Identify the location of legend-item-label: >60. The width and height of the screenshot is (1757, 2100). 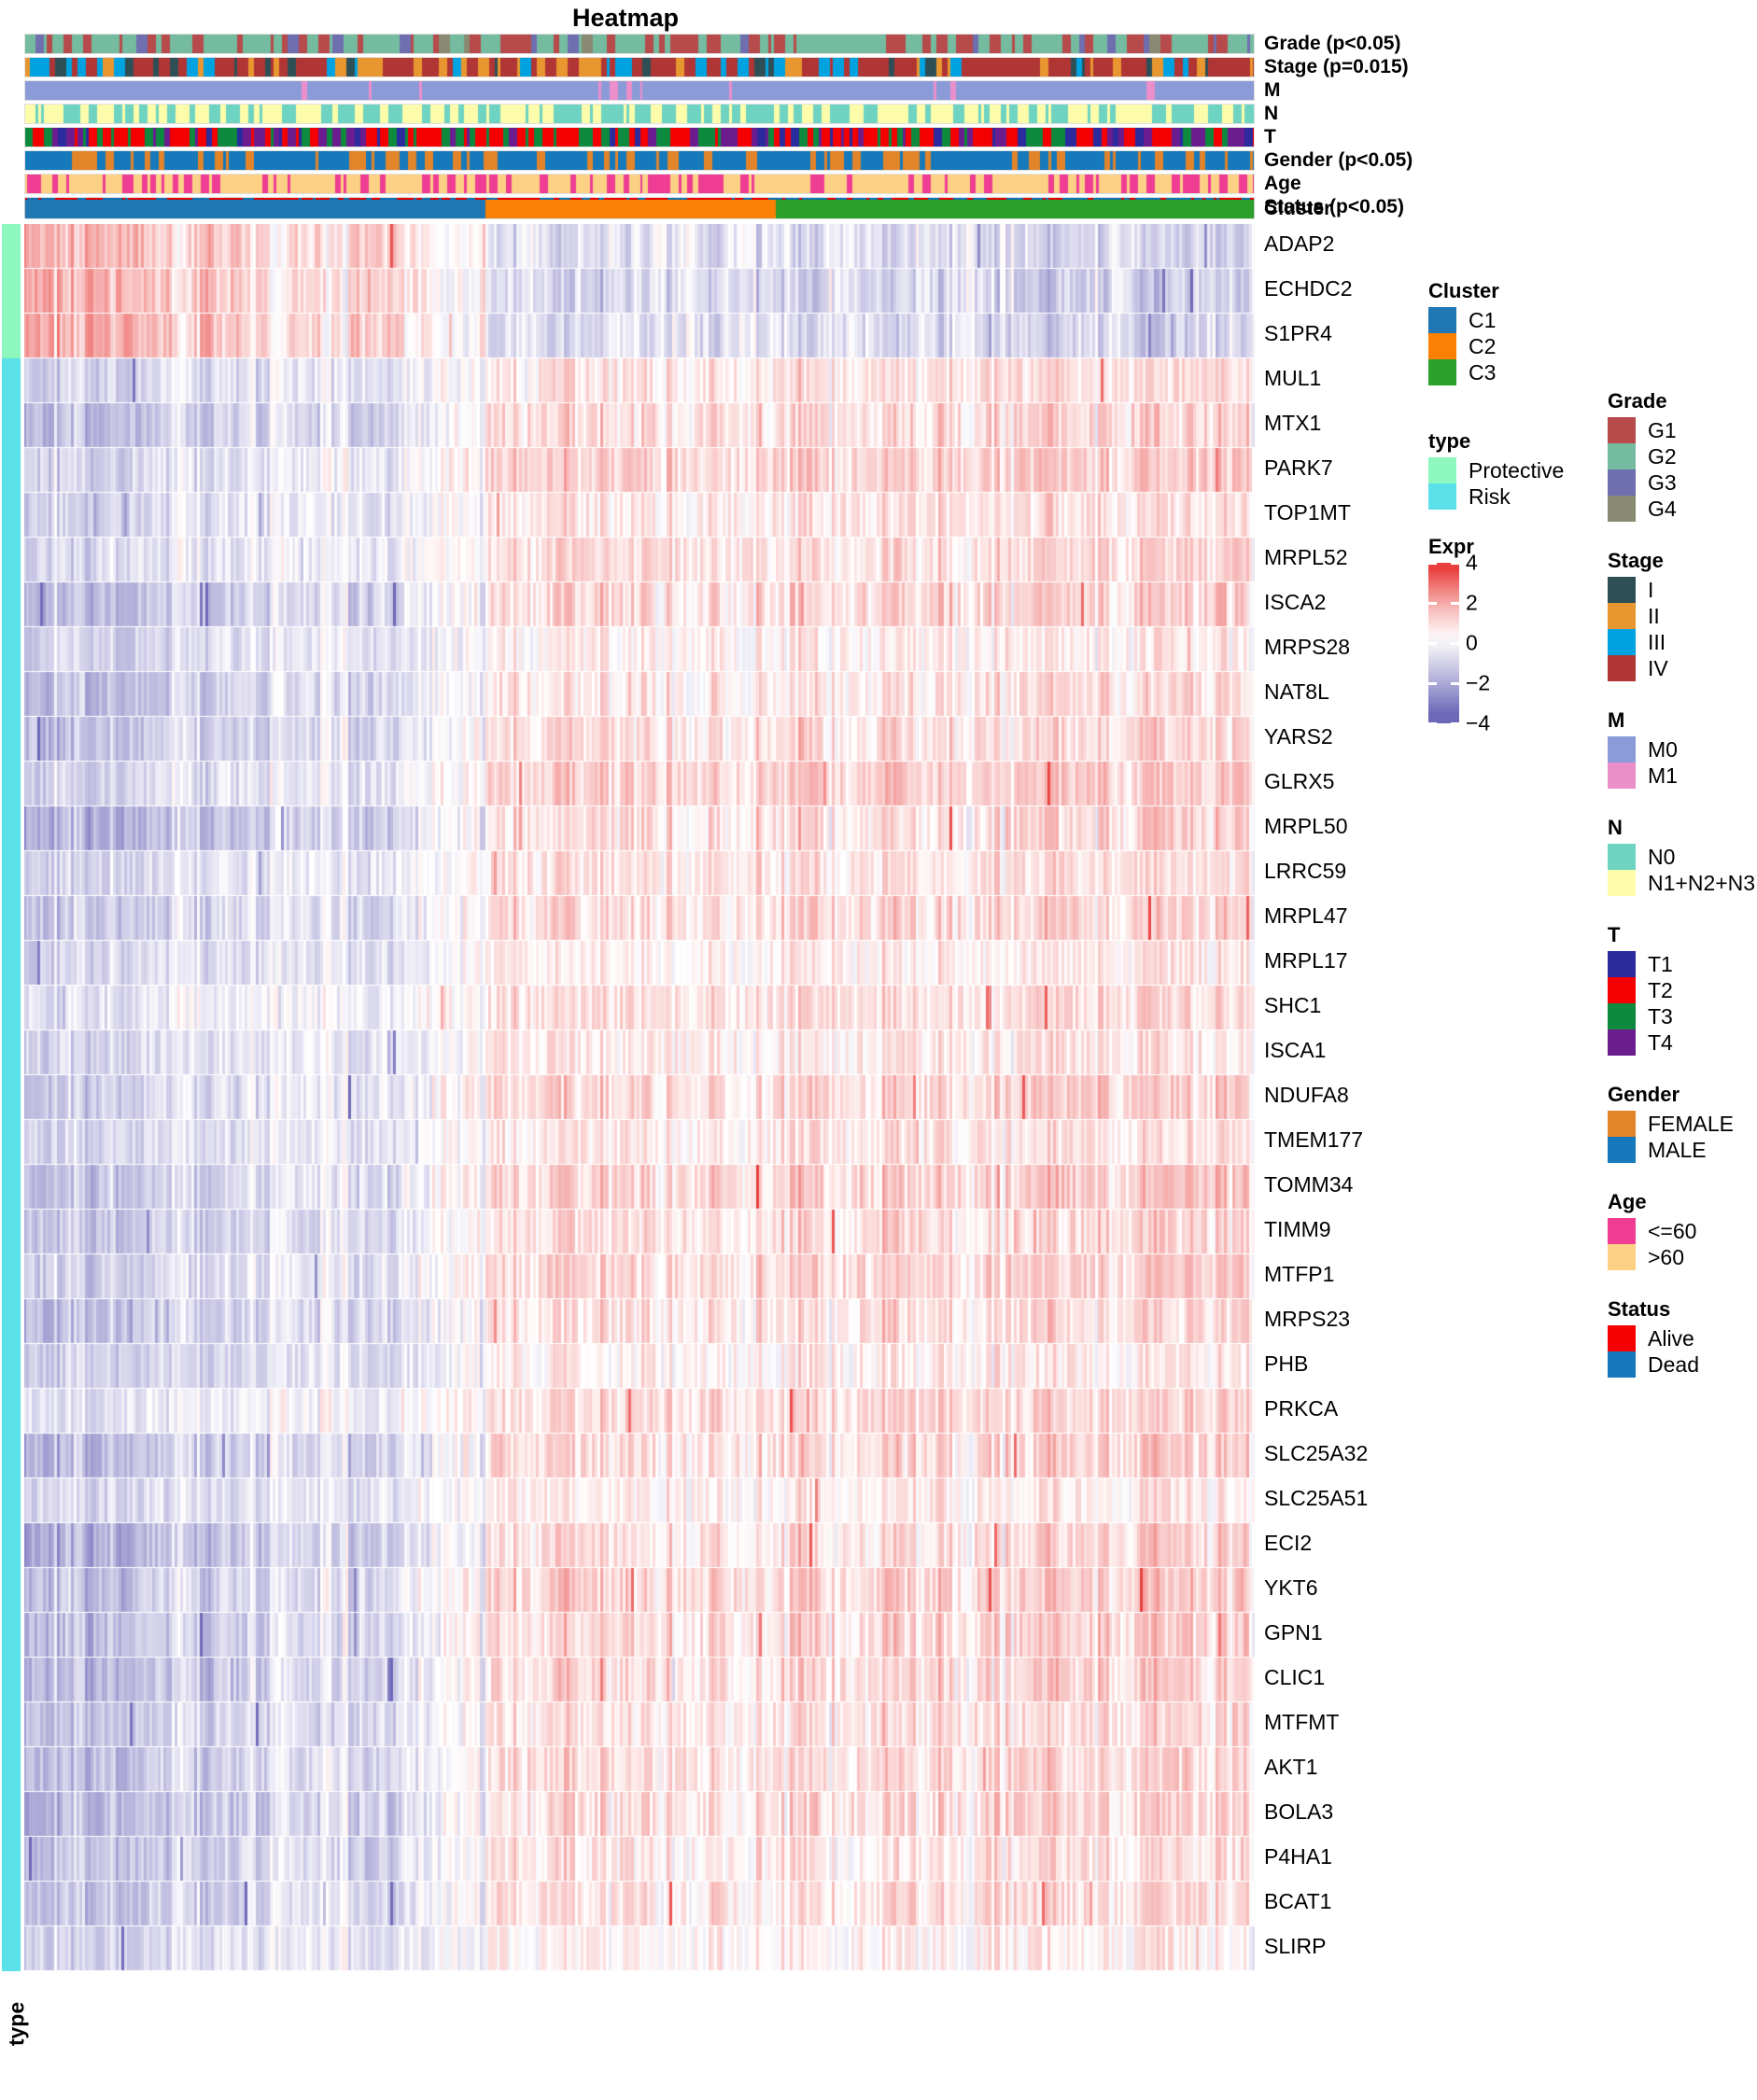
(1666, 1257).